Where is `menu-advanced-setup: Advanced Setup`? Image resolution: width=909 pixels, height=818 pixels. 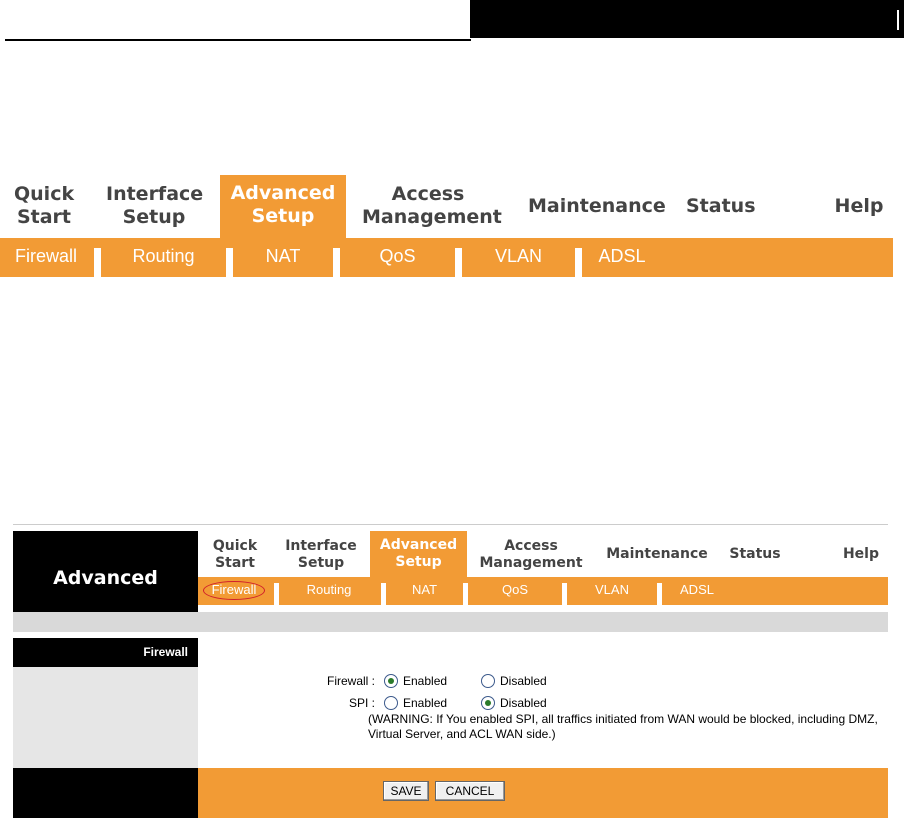 menu-advanced-setup: Advanced Setup is located at coordinates (283, 206).